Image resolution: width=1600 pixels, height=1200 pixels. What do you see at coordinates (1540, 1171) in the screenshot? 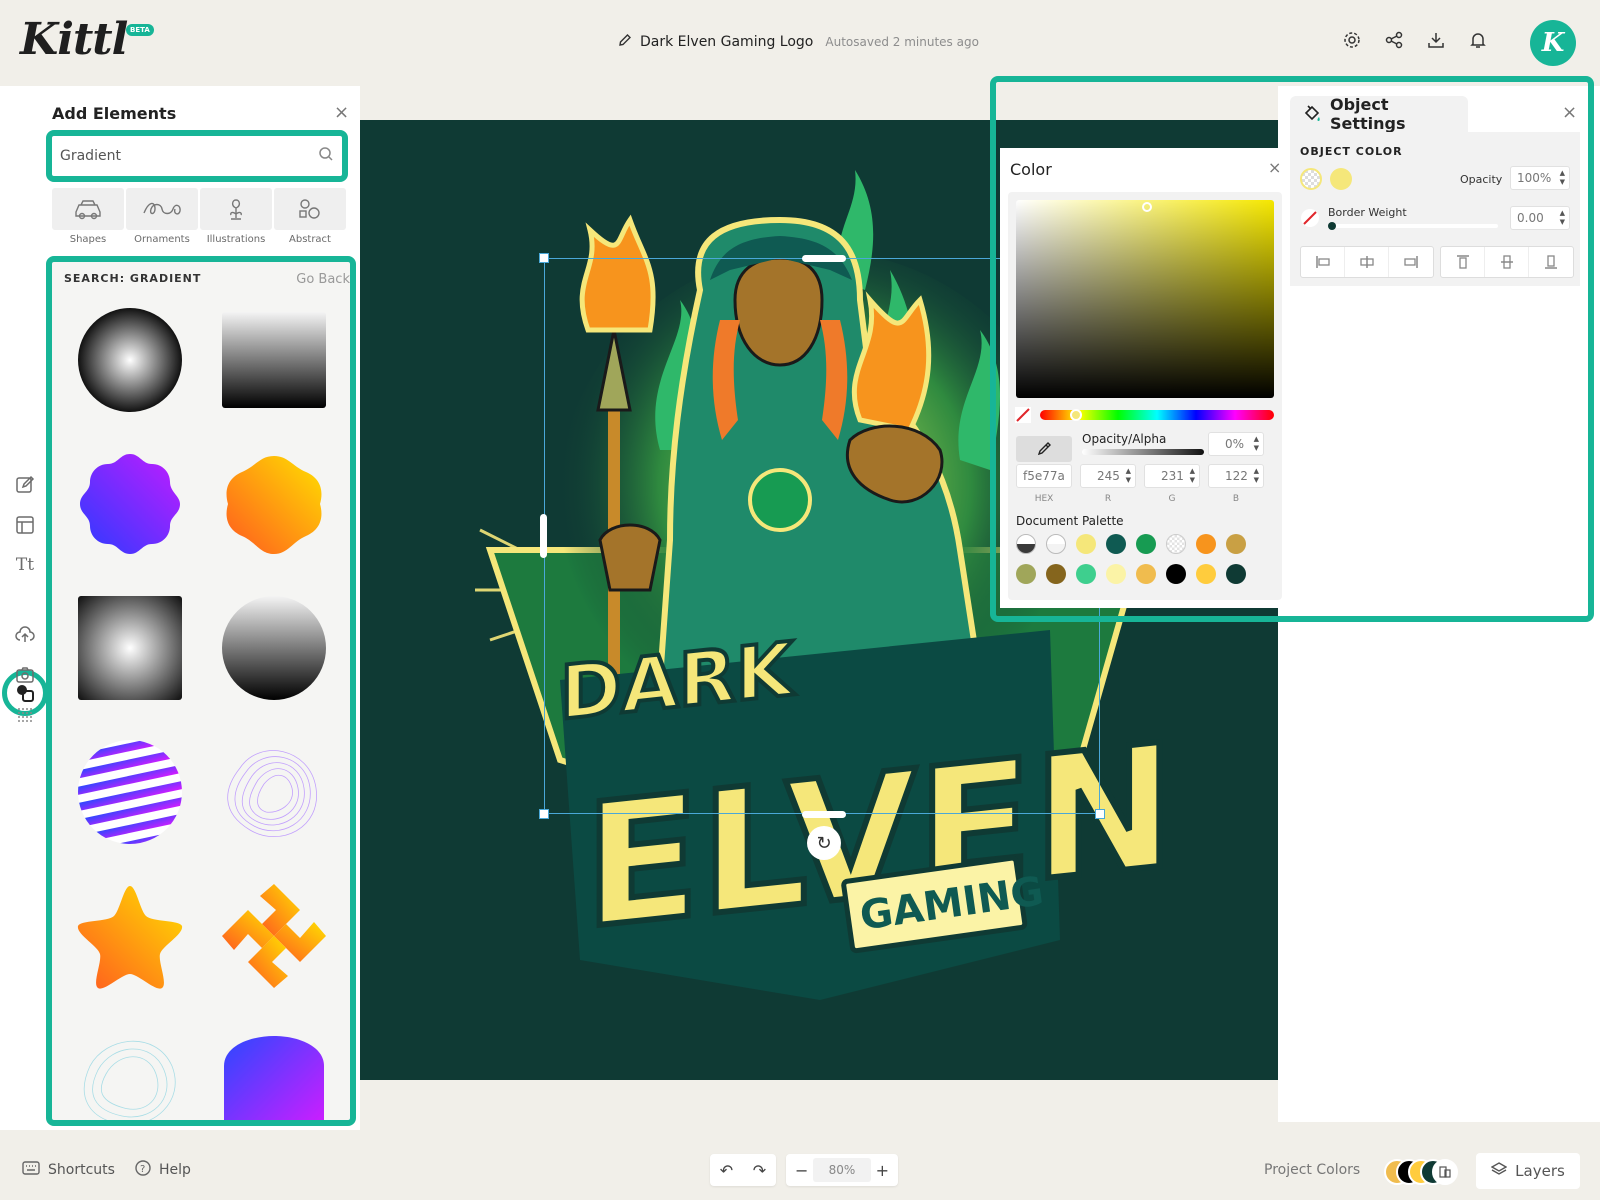
I see `layers-label: Layers` at bounding box center [1540, 1171].